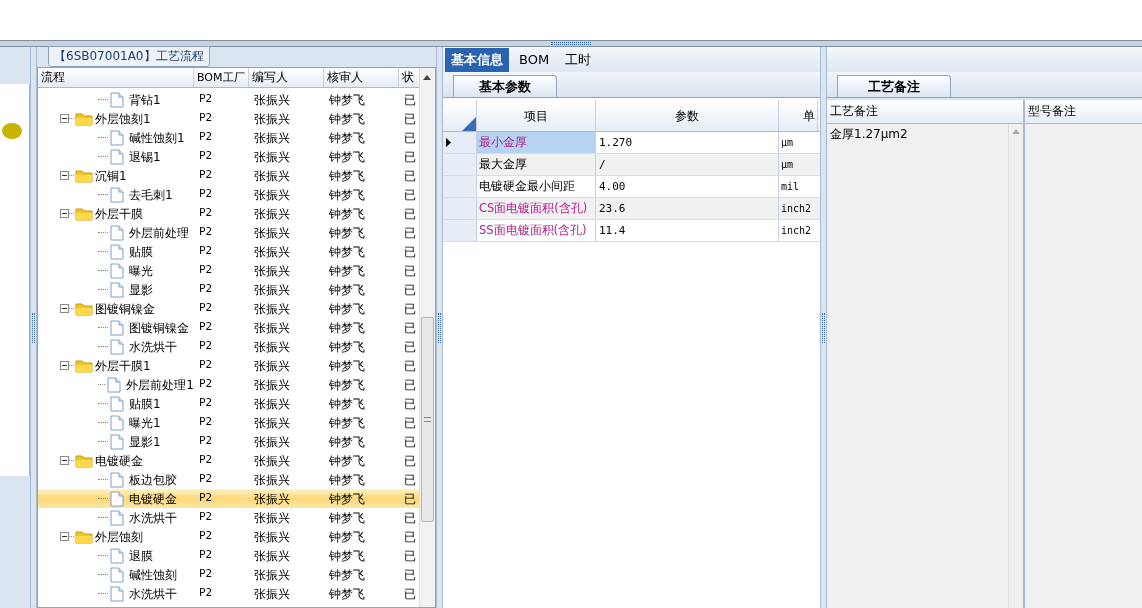  I want to click on column-header: 项目, so click(536, 115).